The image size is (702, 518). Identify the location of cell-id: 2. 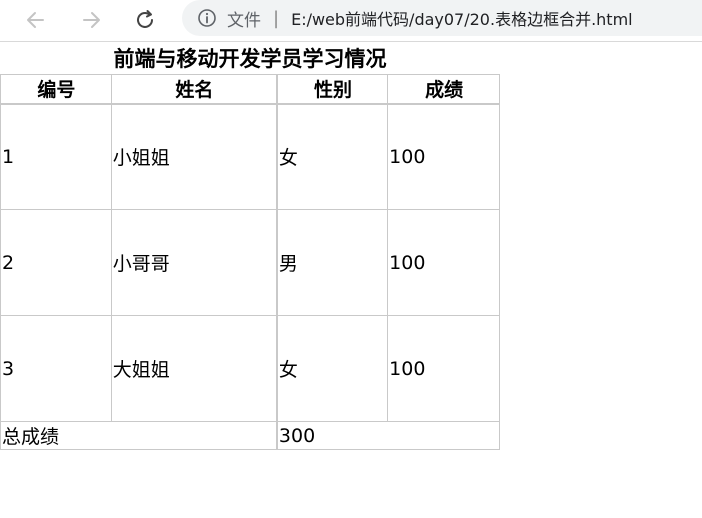
(56, 262).